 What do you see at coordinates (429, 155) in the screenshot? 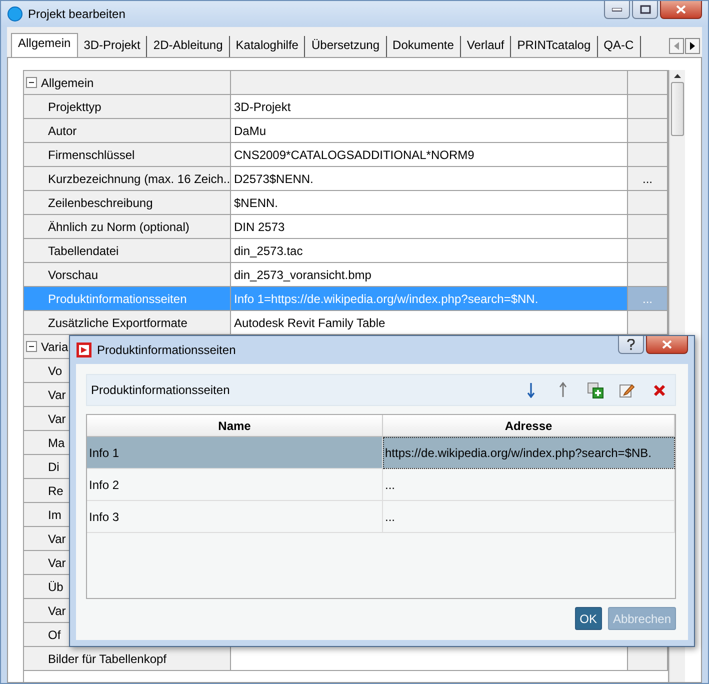
I see `property-value: CNS2009*CATALOGSADDITIONAL*NORM9` at bounding box center [429, 155].